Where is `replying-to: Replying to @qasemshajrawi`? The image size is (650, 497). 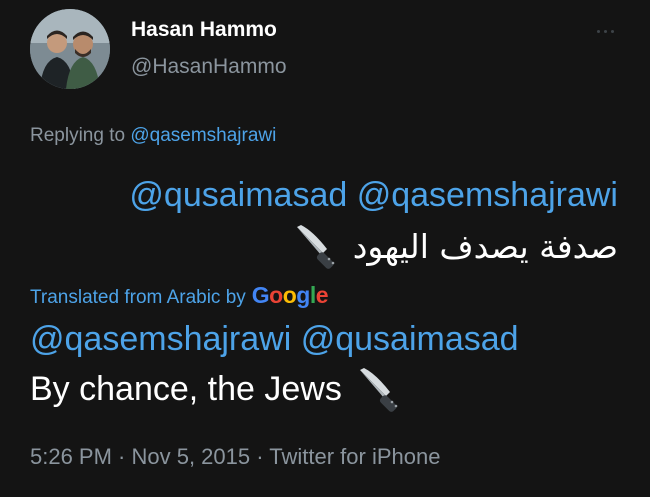
replying-to: Replying to @qasemshajrawi is located at coordinates (153, 136).